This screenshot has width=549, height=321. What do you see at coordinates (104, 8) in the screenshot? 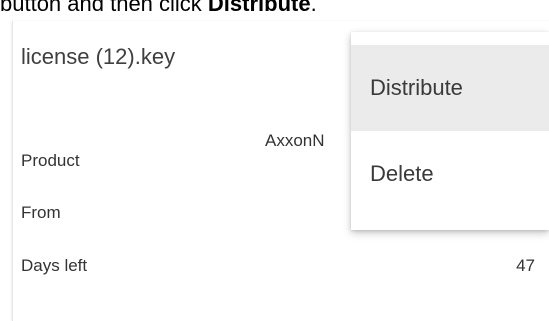
I see `caption-text: button and then click` at bounding box center [104, 8].